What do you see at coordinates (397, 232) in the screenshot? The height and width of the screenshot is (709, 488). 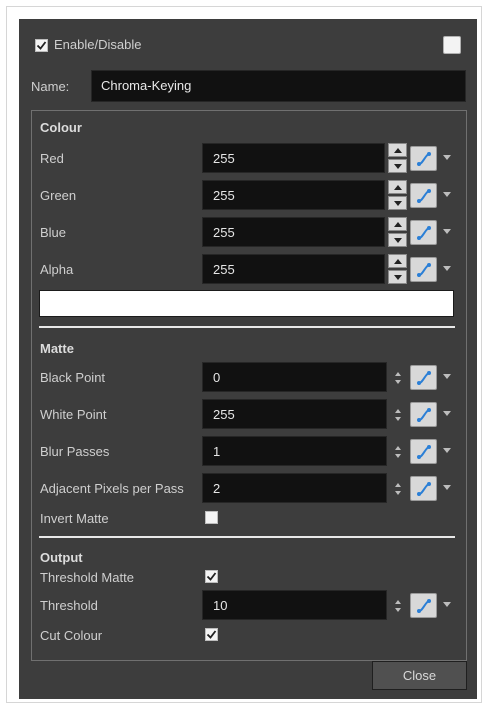 I see `blue-spinner` at bounding box center [397, 232].